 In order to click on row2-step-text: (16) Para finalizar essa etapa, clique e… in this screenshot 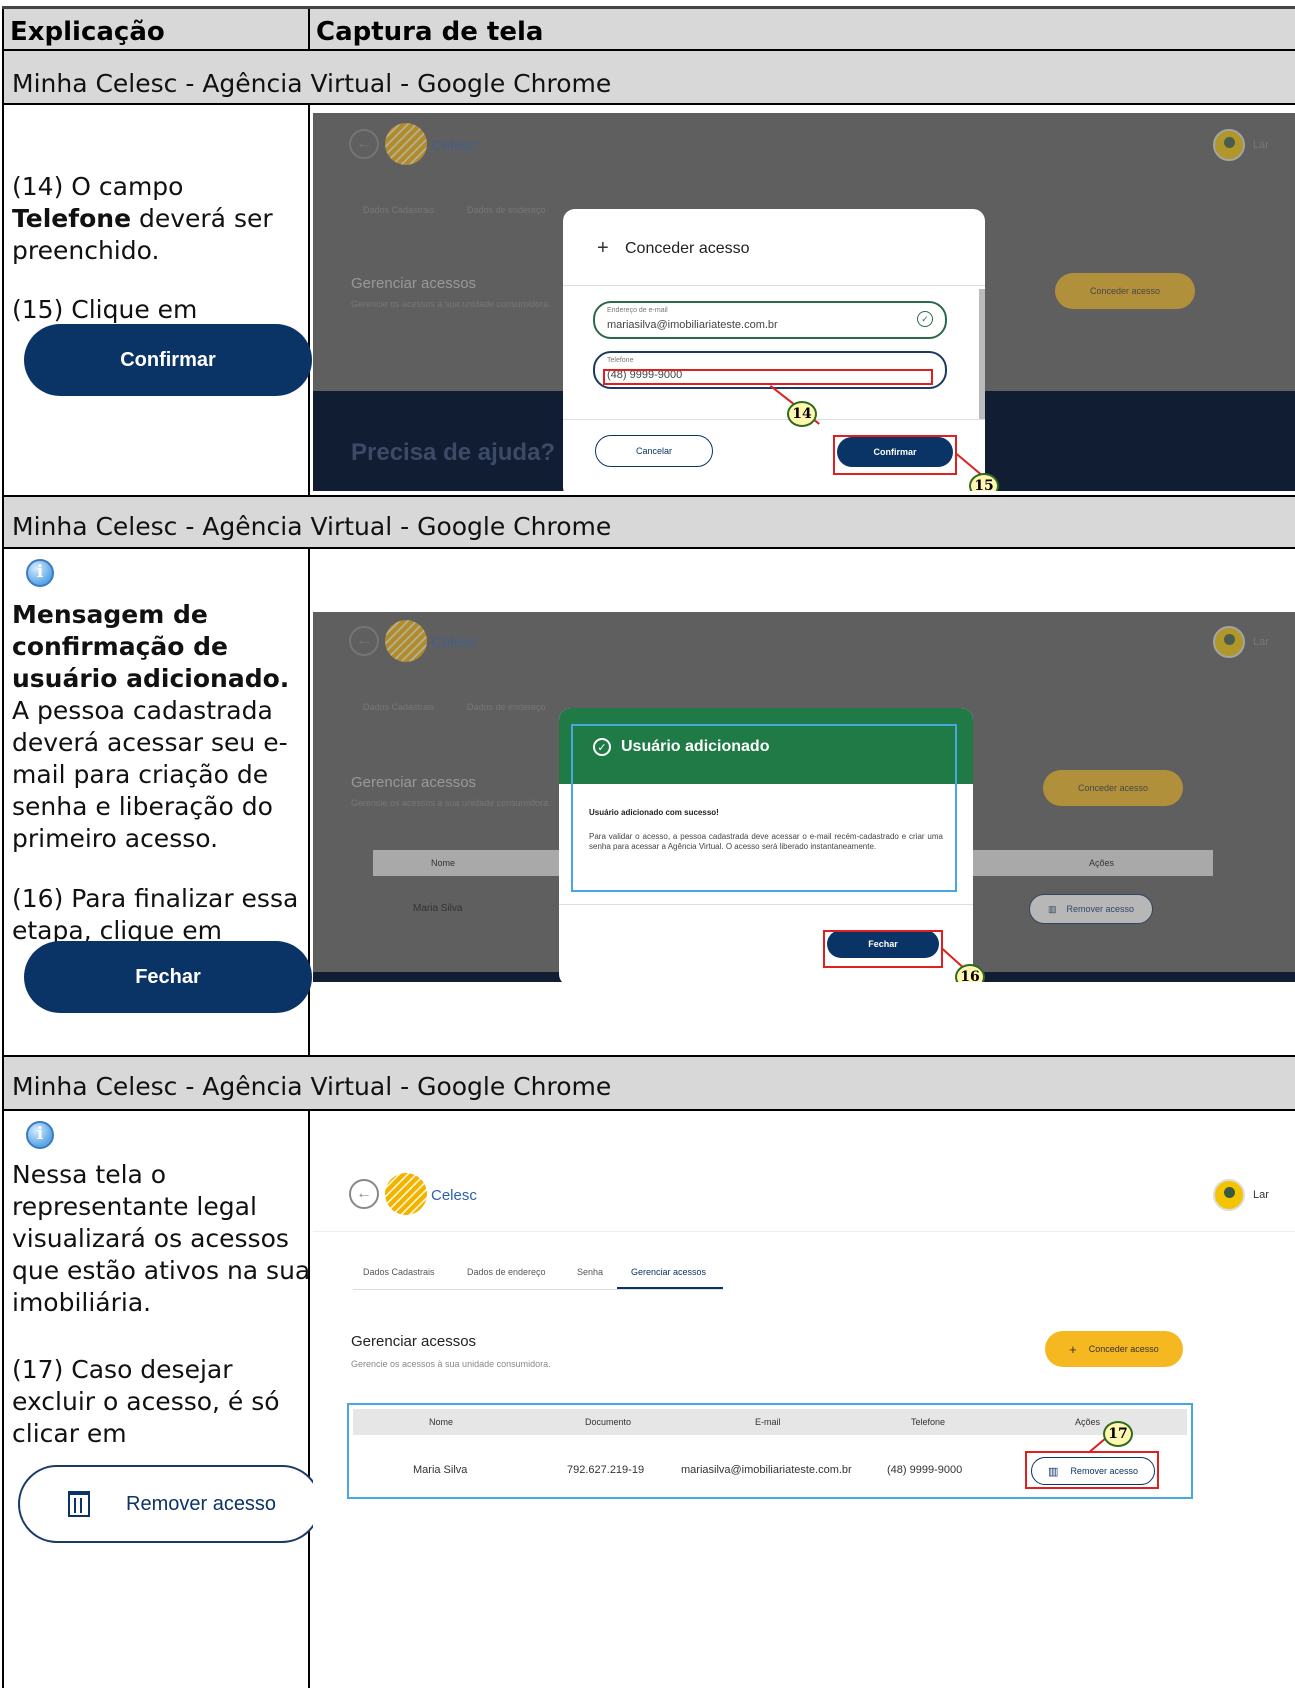, I will do `click(155, 914)`.